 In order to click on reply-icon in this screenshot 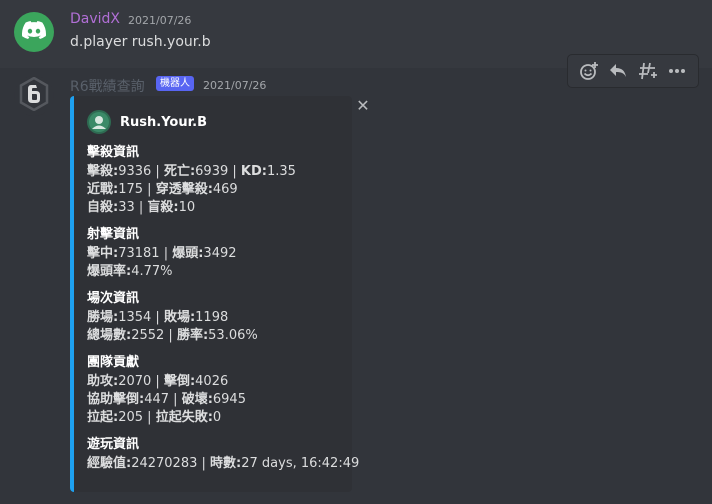, I will do `click(618, 71)`.